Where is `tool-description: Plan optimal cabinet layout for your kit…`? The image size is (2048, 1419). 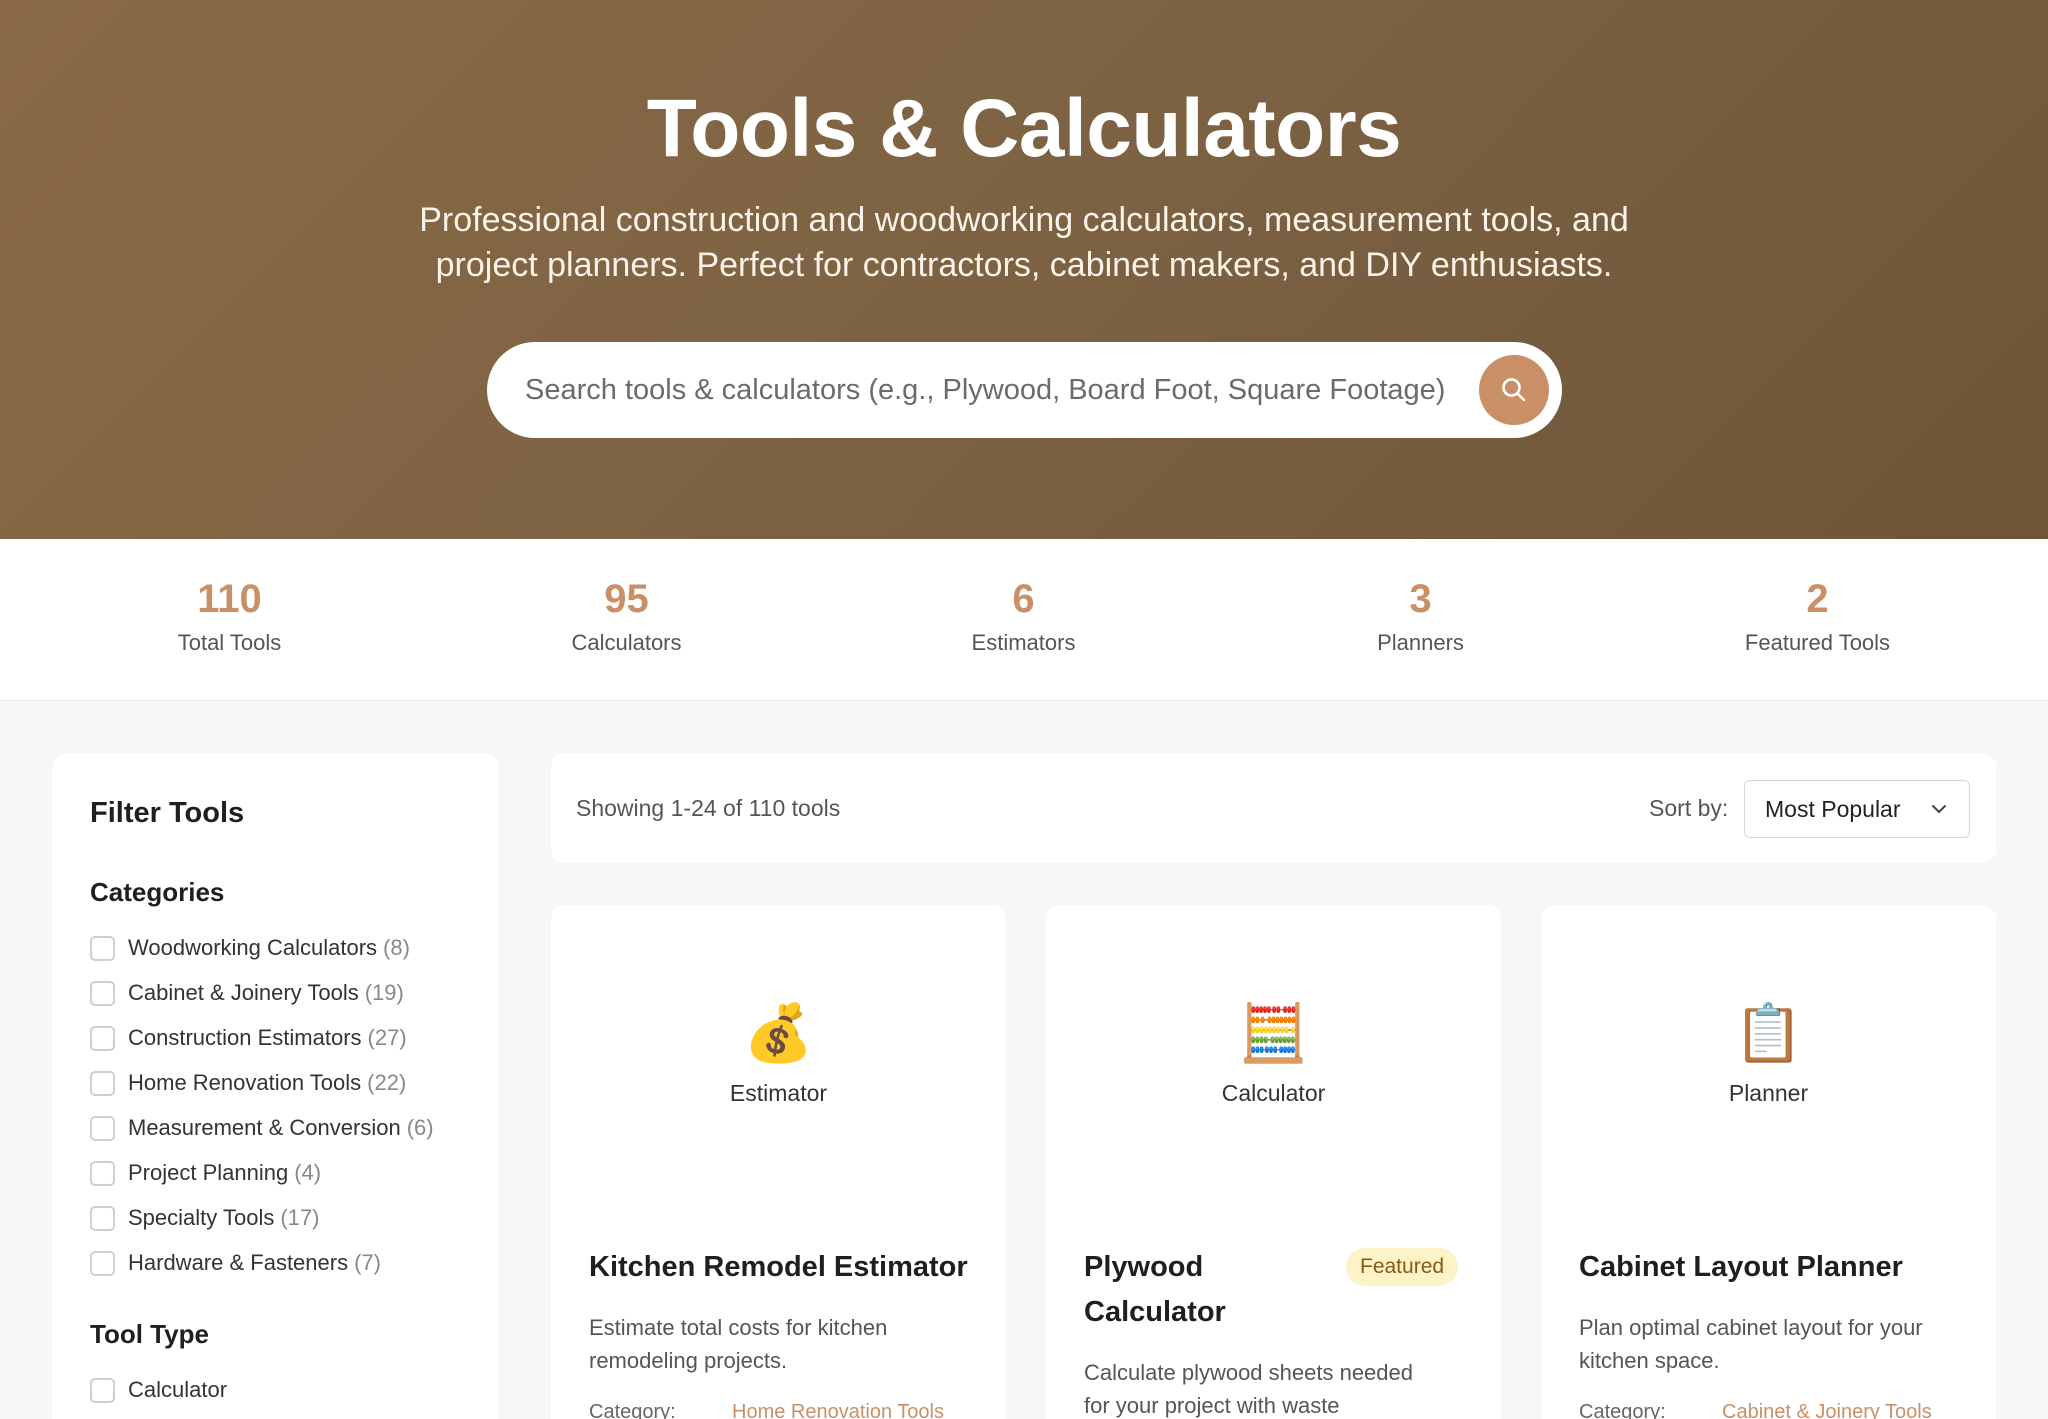
tool-description: Plan optimal cabinet layout for your kit… is located at coordinates (1769, 1344).